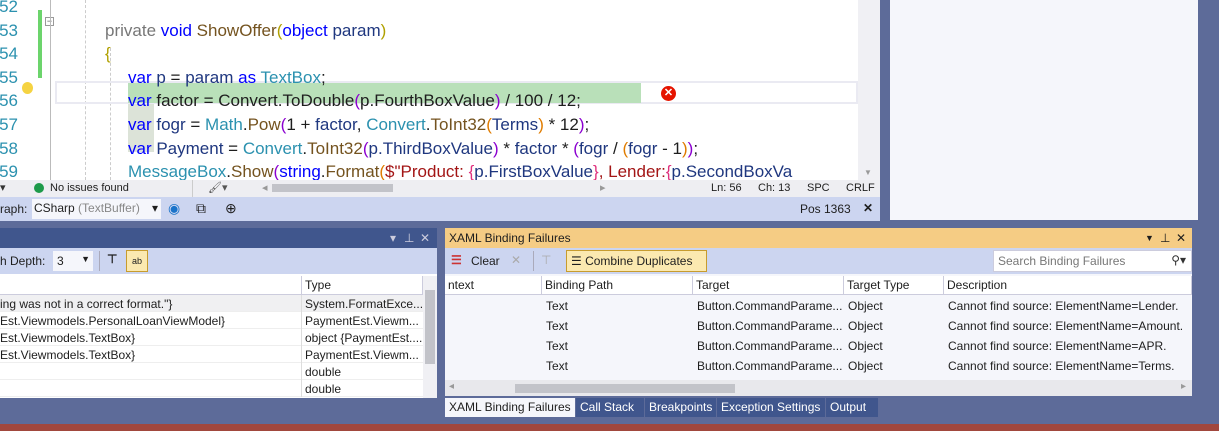 This screenshot has height=431, width=1219. I want to click on check-icon, so click(39, 188).